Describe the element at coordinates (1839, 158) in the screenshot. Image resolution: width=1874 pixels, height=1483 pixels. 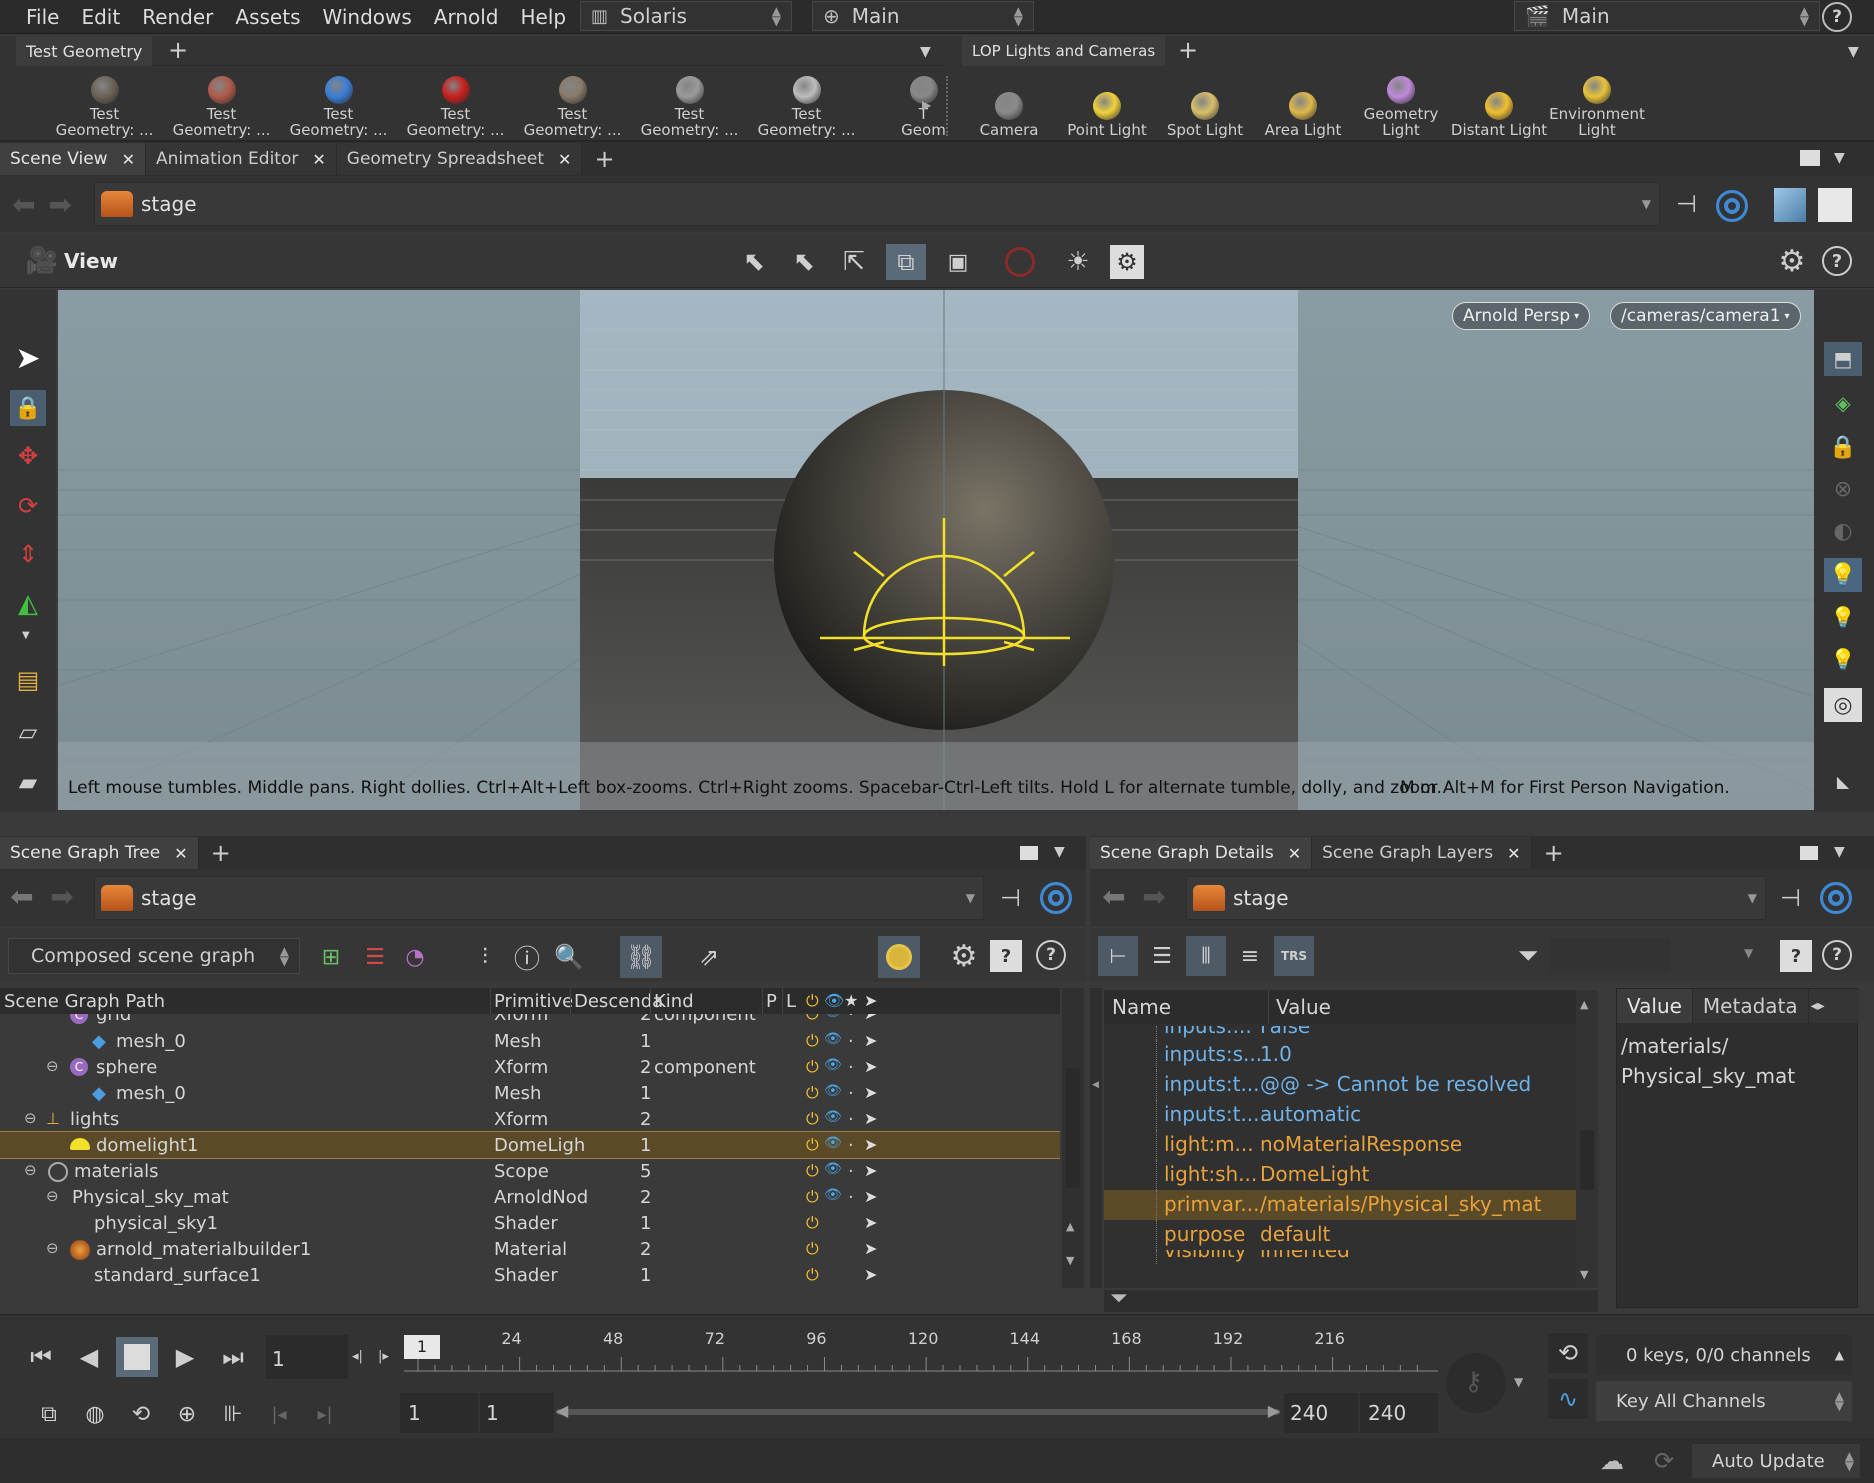
I see `pane-menu-icon: ▼` at that location.